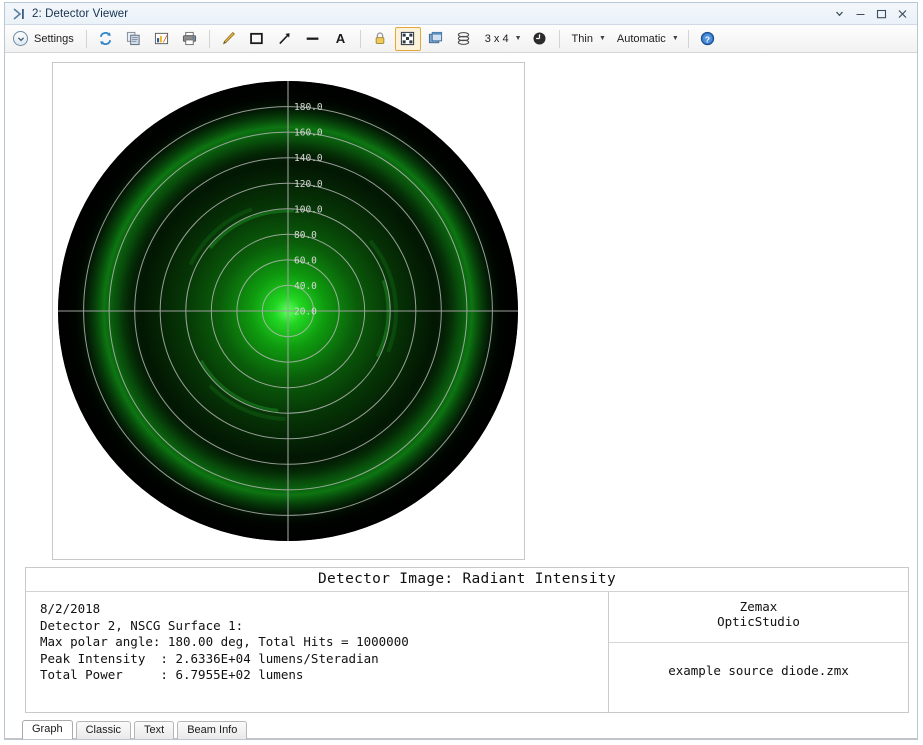 This screenshot has width=923, height=745. What do you see at coordinates (313, 39) in the screenshot?
I see `line-icon` at bounding box center [313, 39].